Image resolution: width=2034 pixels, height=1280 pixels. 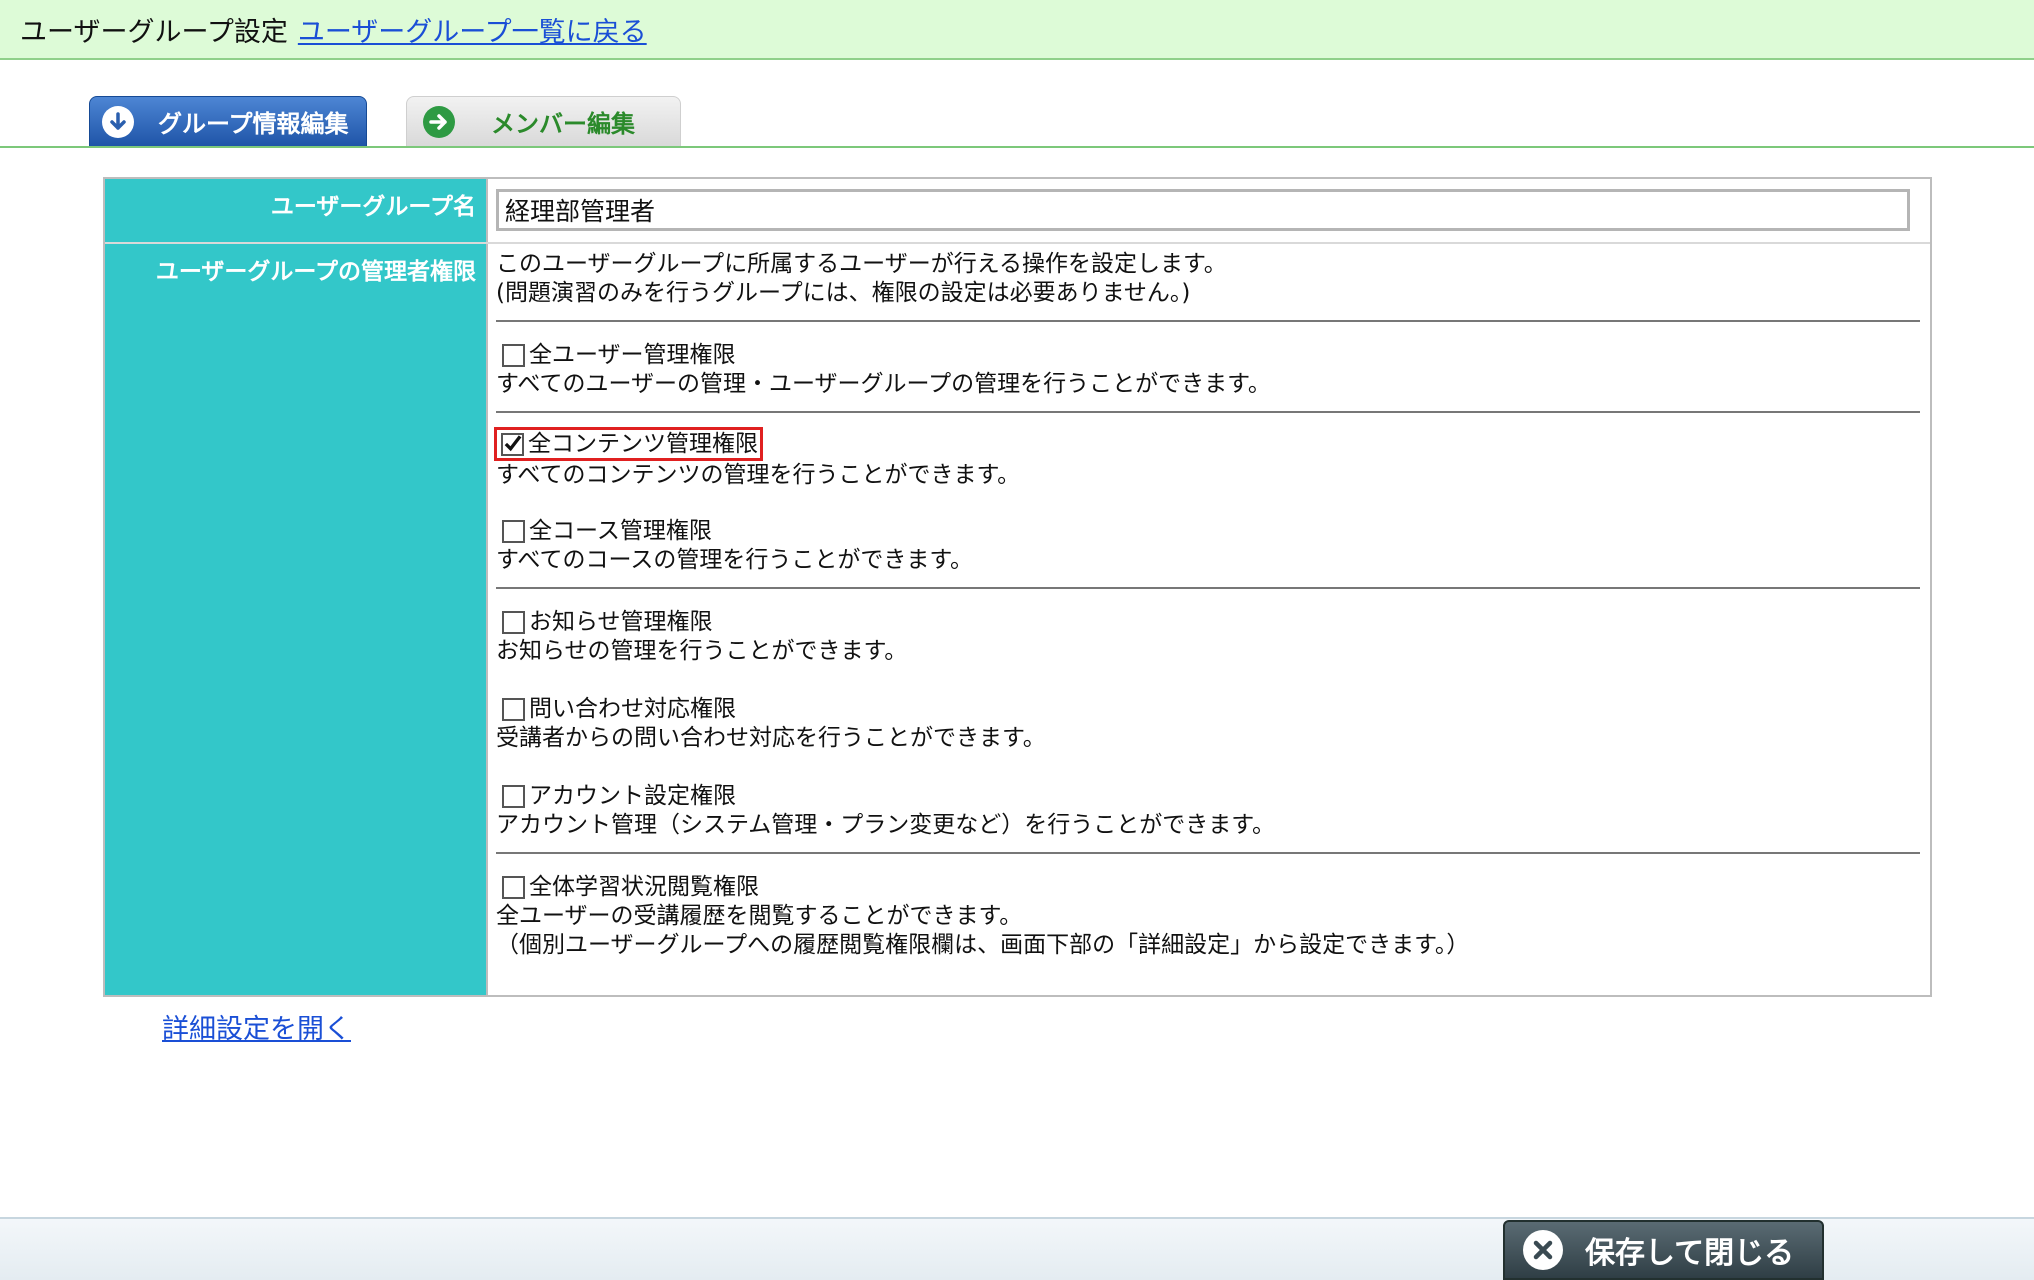 I want to click on checkbox-account-settings, so click(x=513, y=796).